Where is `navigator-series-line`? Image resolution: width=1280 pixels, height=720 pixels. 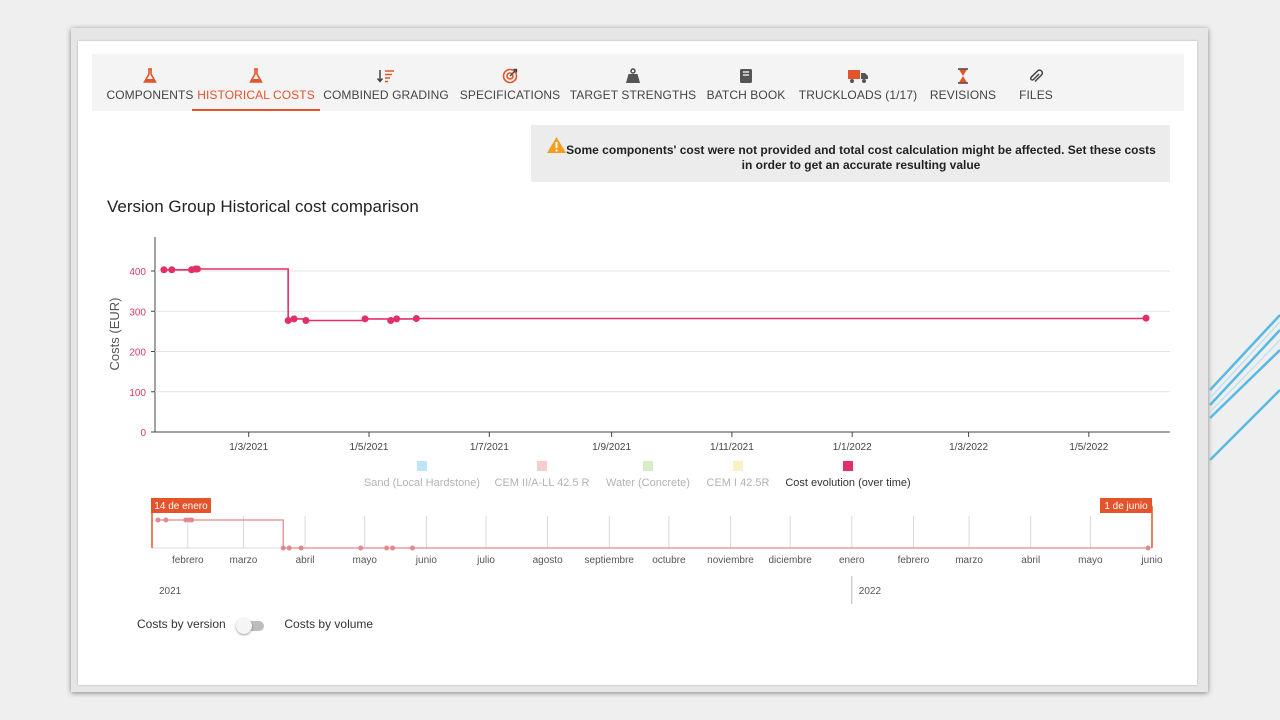
navigator-series-line is located at coordinates (653, 534).